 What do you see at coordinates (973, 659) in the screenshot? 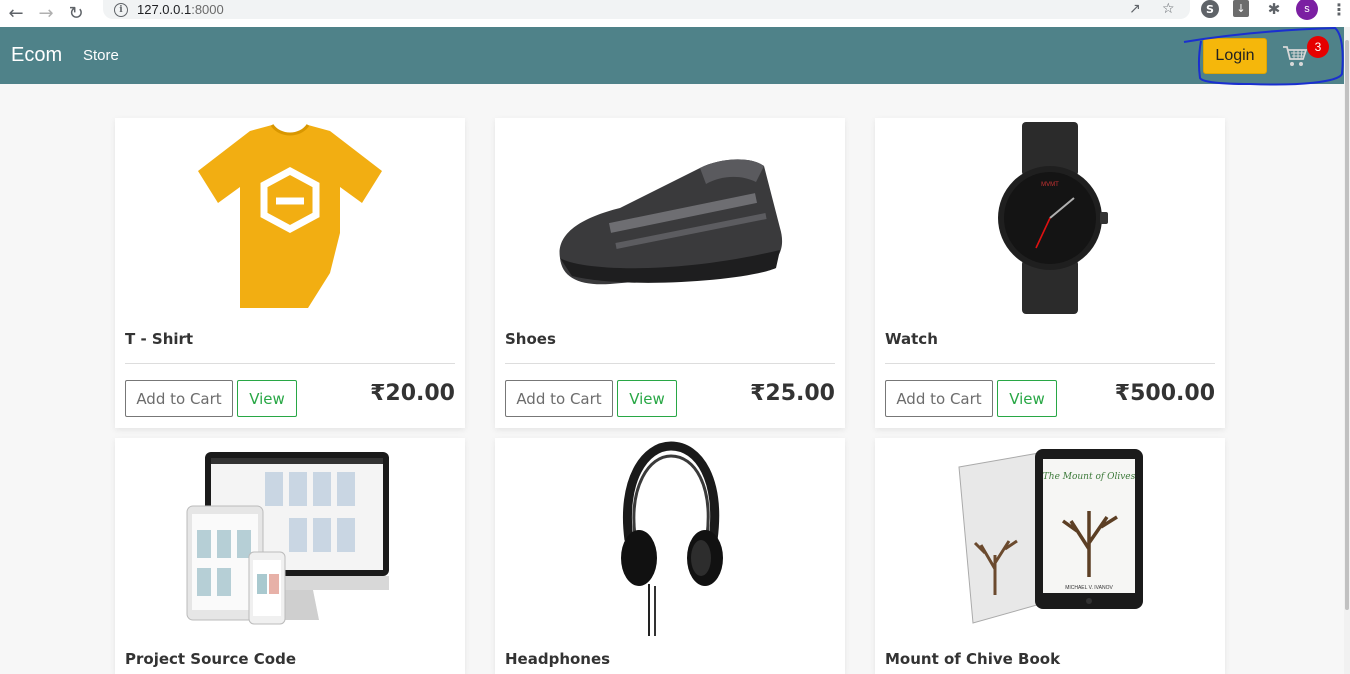
I see `product-title: Mount of Chive Book` at bounding box center [973, 659].